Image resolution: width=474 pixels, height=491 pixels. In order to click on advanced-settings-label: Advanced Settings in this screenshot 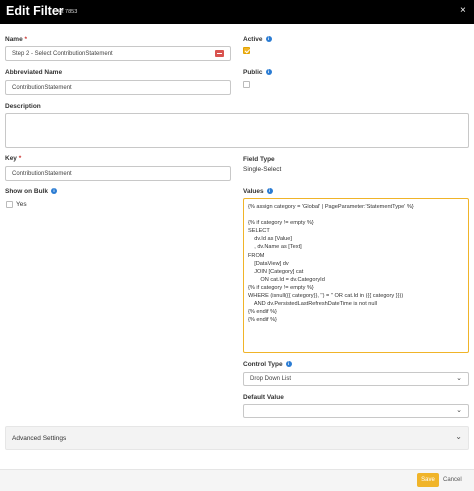, I will do `click(39, 438)`.